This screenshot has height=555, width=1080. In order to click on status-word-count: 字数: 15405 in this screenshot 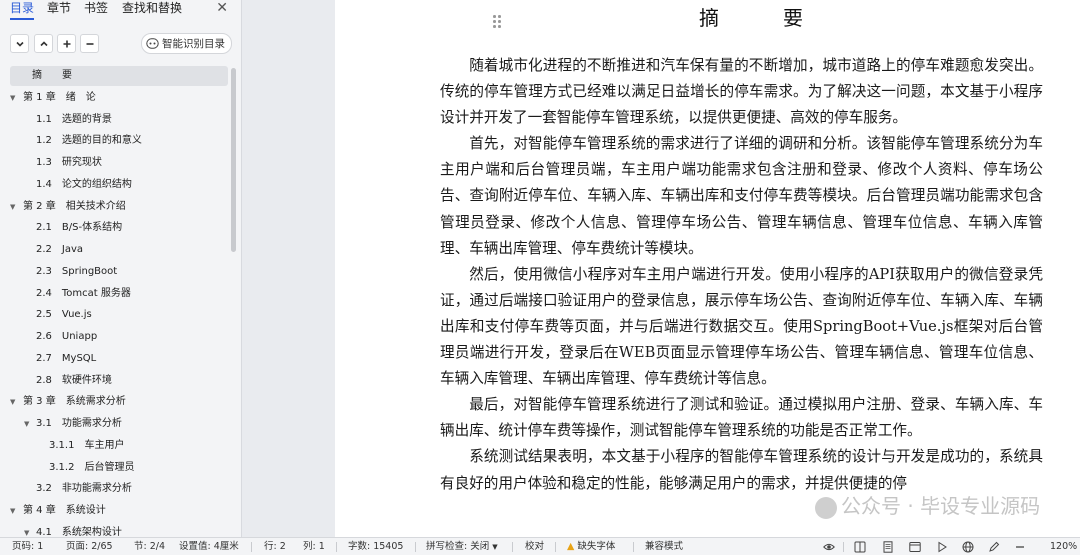, I will do `click(375, 547)`.